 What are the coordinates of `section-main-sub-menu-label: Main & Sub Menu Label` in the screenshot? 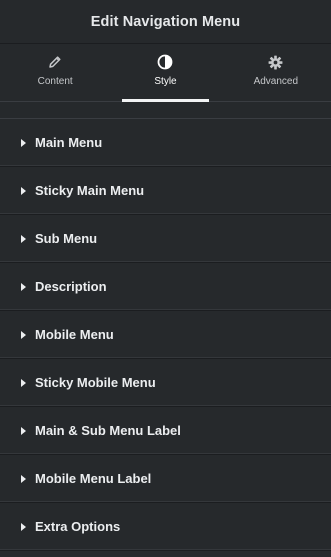 It's located at (165, 431).